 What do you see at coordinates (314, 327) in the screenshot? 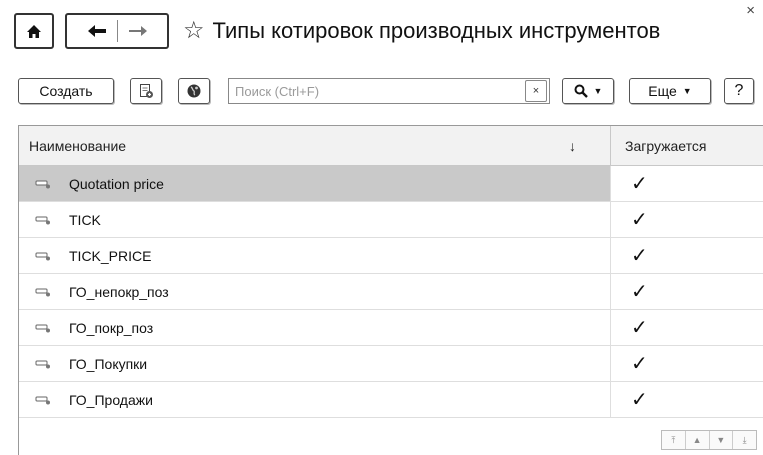
I see `name-cell: ГО_покр_поз` at bounding box center [314, 327].